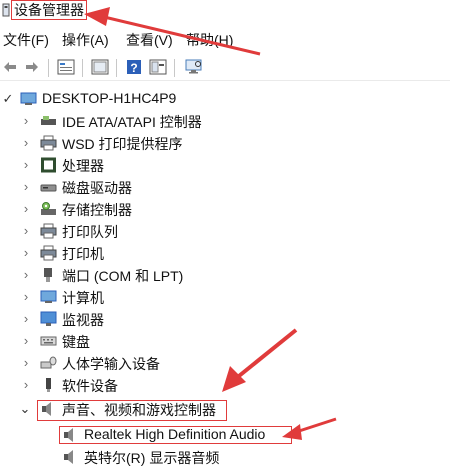  What do you see at coordinates (225, 209) in the screenshot?
I see `tree-category: › 存储控制器` at bounding box center [225, 209].